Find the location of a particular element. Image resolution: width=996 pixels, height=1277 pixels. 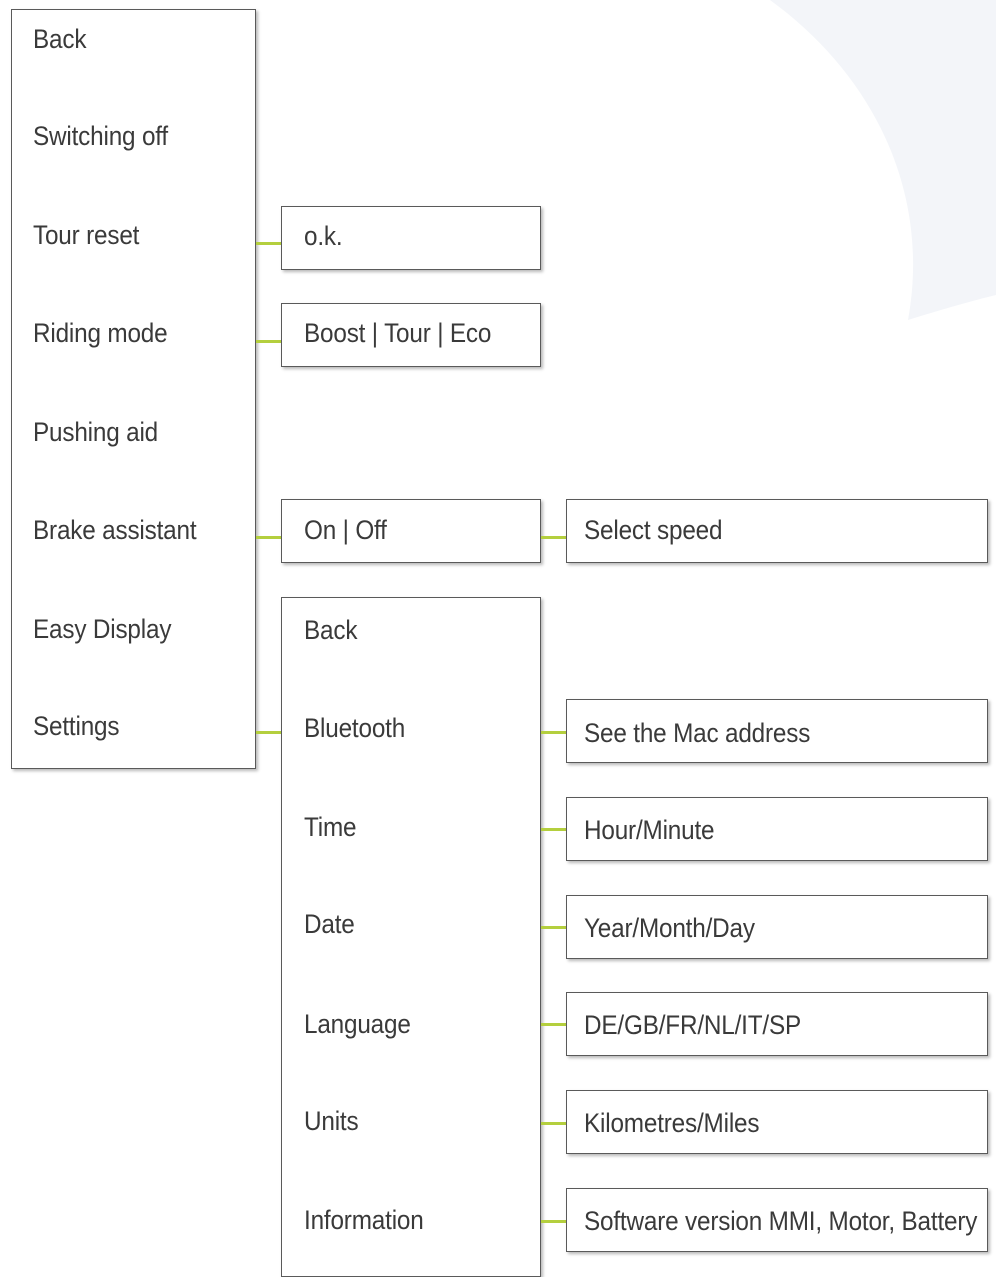

main-menu-brake-assistant: Brake assistant is located at coordinates (115, 530).